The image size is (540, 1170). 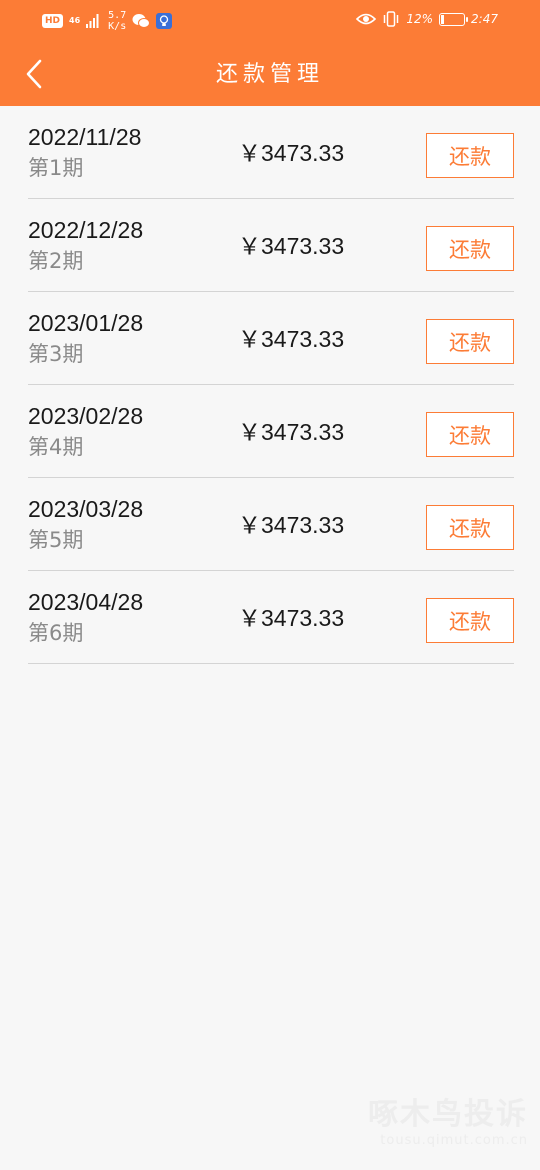 What do you see at coordinates (53, 21) in the screenshot?
I see `hd-badge: HD` at bounding box center [53, 21].